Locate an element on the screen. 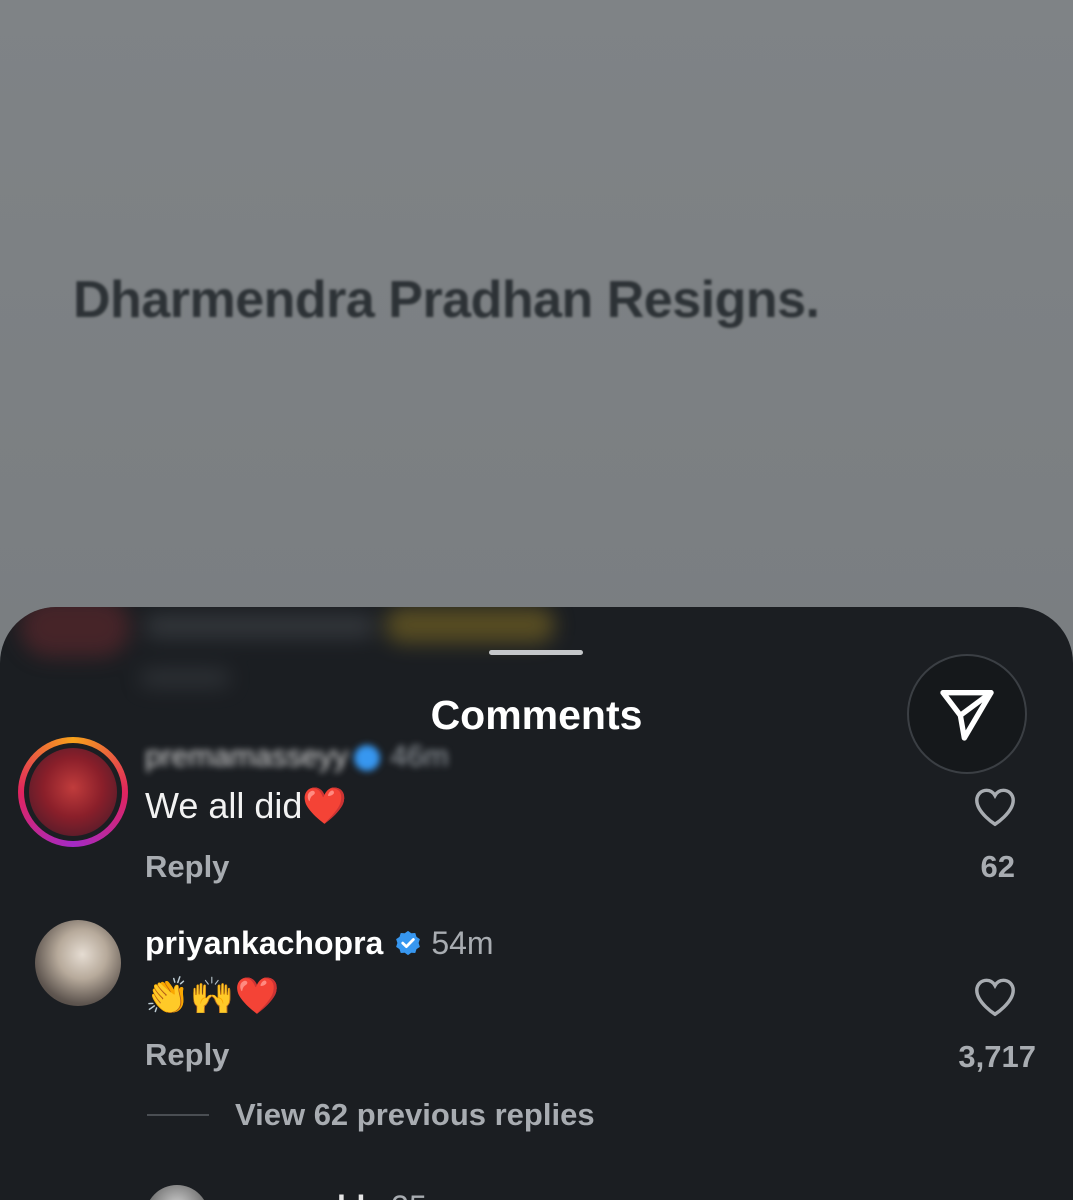  comment-header: priyankachopra 54m is located at coordinates (319, 943).